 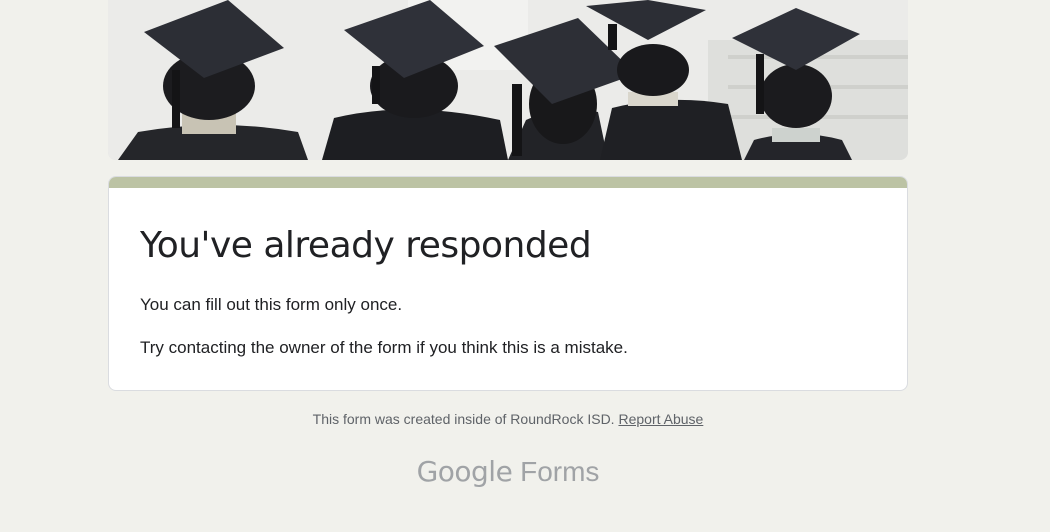 I want to click on card-title: You've already responded, so click(x=366, y=245).